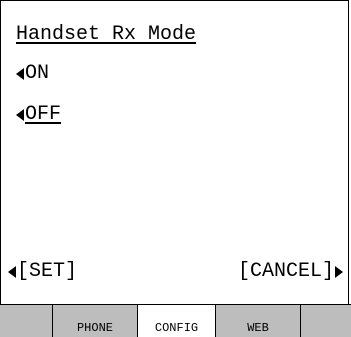 The image size is (351, 337). I want to click on cancel-softkey: [CANCEL], so click(290, 272).